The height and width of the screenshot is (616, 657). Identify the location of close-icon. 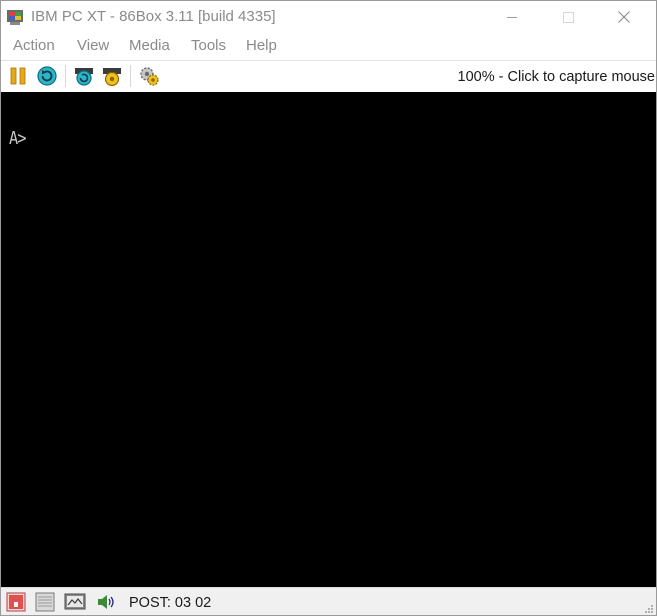
(624, 17).